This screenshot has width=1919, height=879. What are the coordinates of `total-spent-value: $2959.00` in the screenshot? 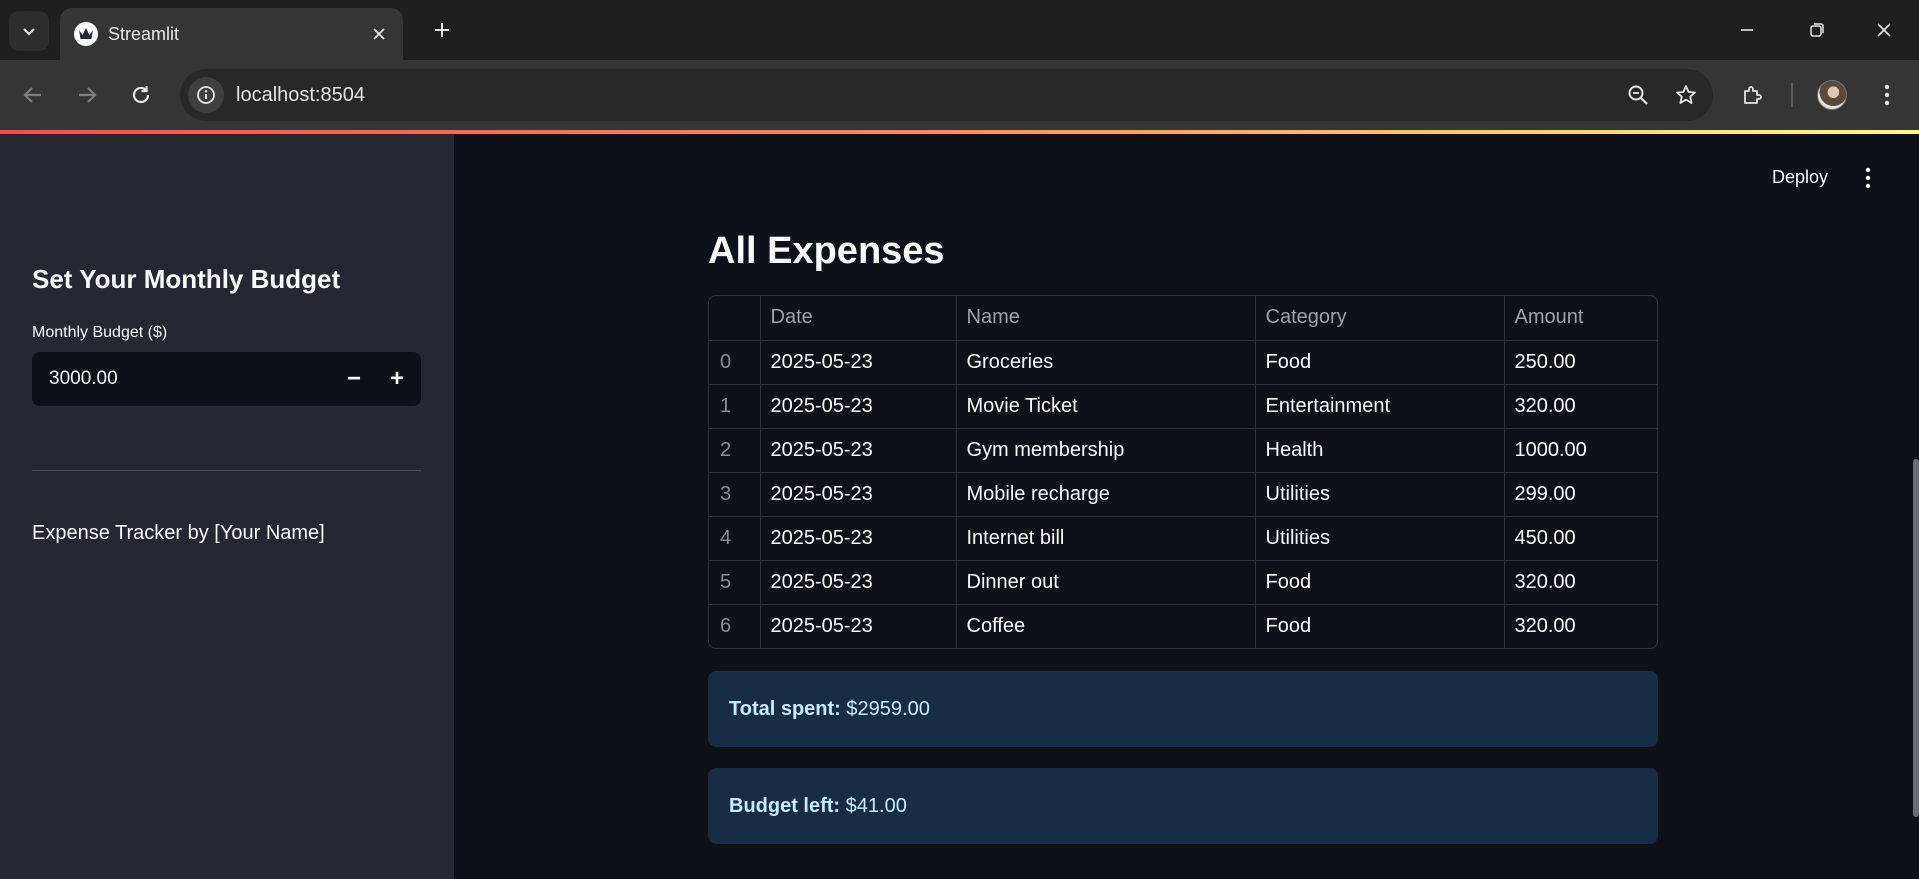 It's located at (885, 709).